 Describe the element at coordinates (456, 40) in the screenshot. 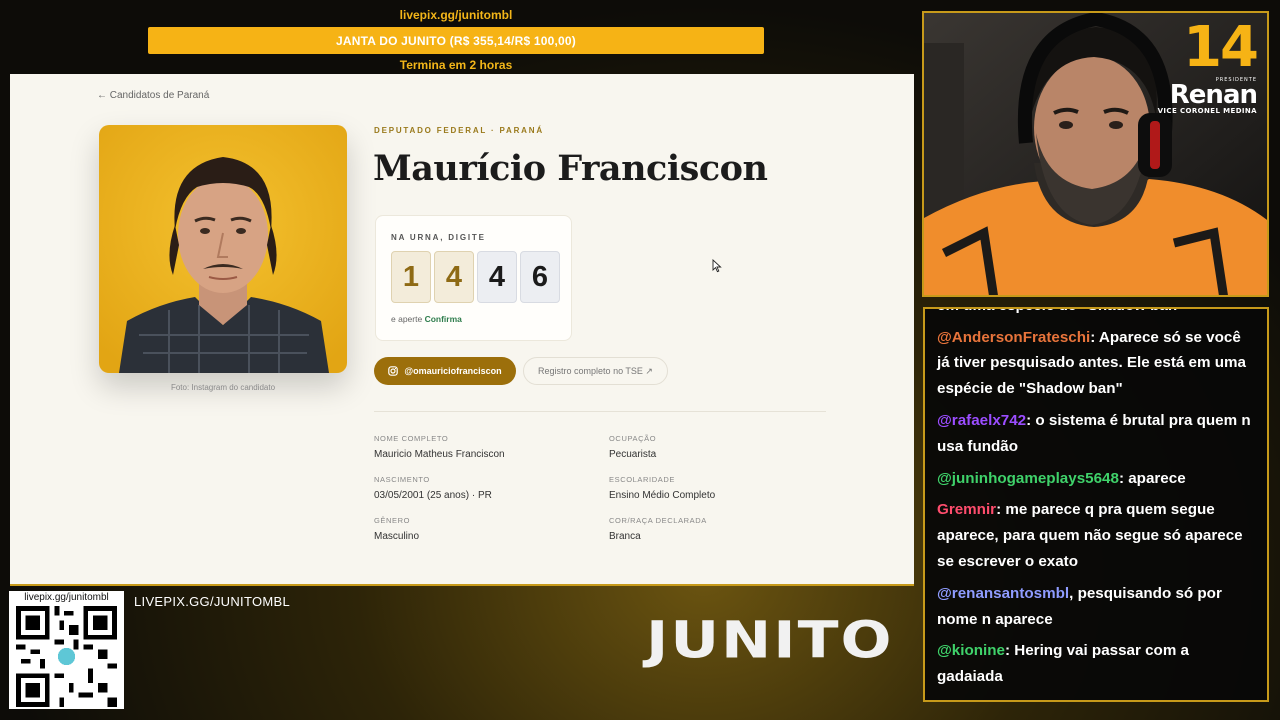

I see `donation-goal-bar: JANTA DO JUNITO (R$ 355,14/R$ 100,00)` at that location.